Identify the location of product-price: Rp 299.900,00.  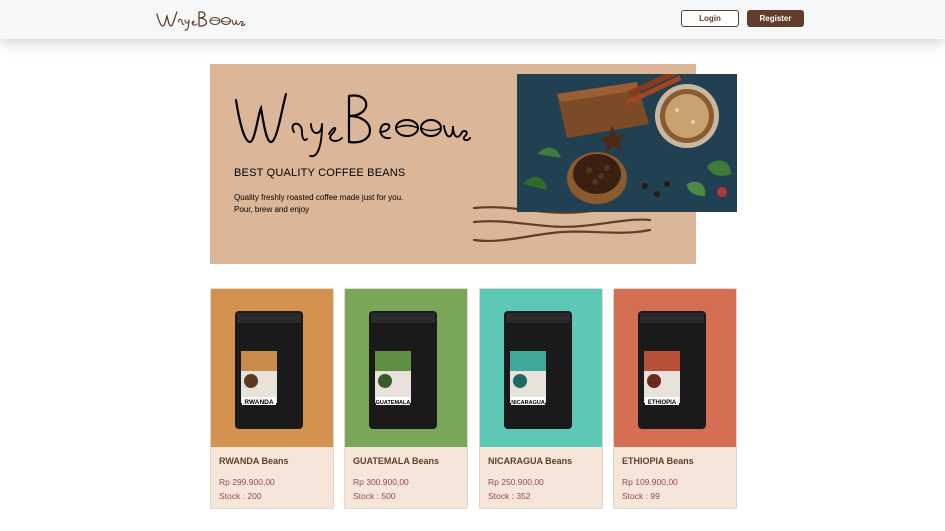
(247, 482).